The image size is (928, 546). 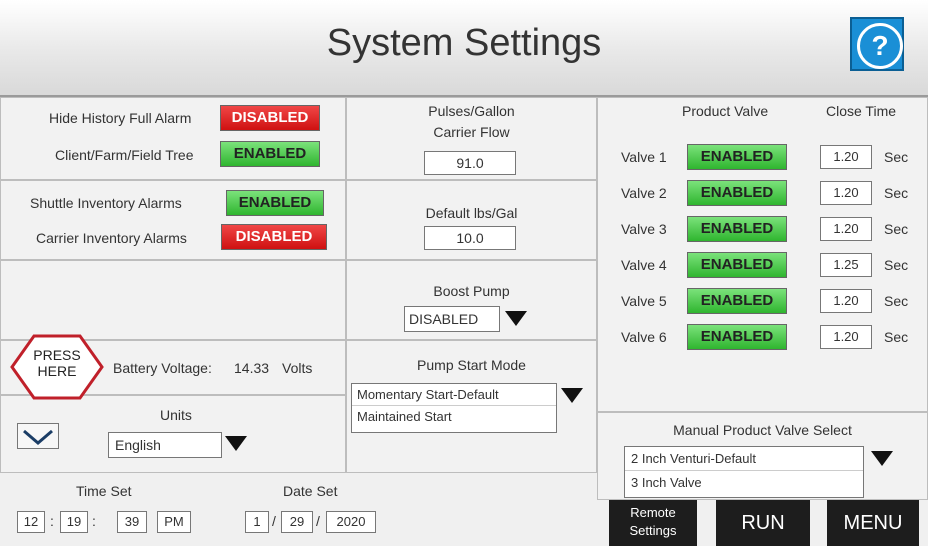 I want to click on boost-pump-select: DISABLED, so click(x=452, y=319).